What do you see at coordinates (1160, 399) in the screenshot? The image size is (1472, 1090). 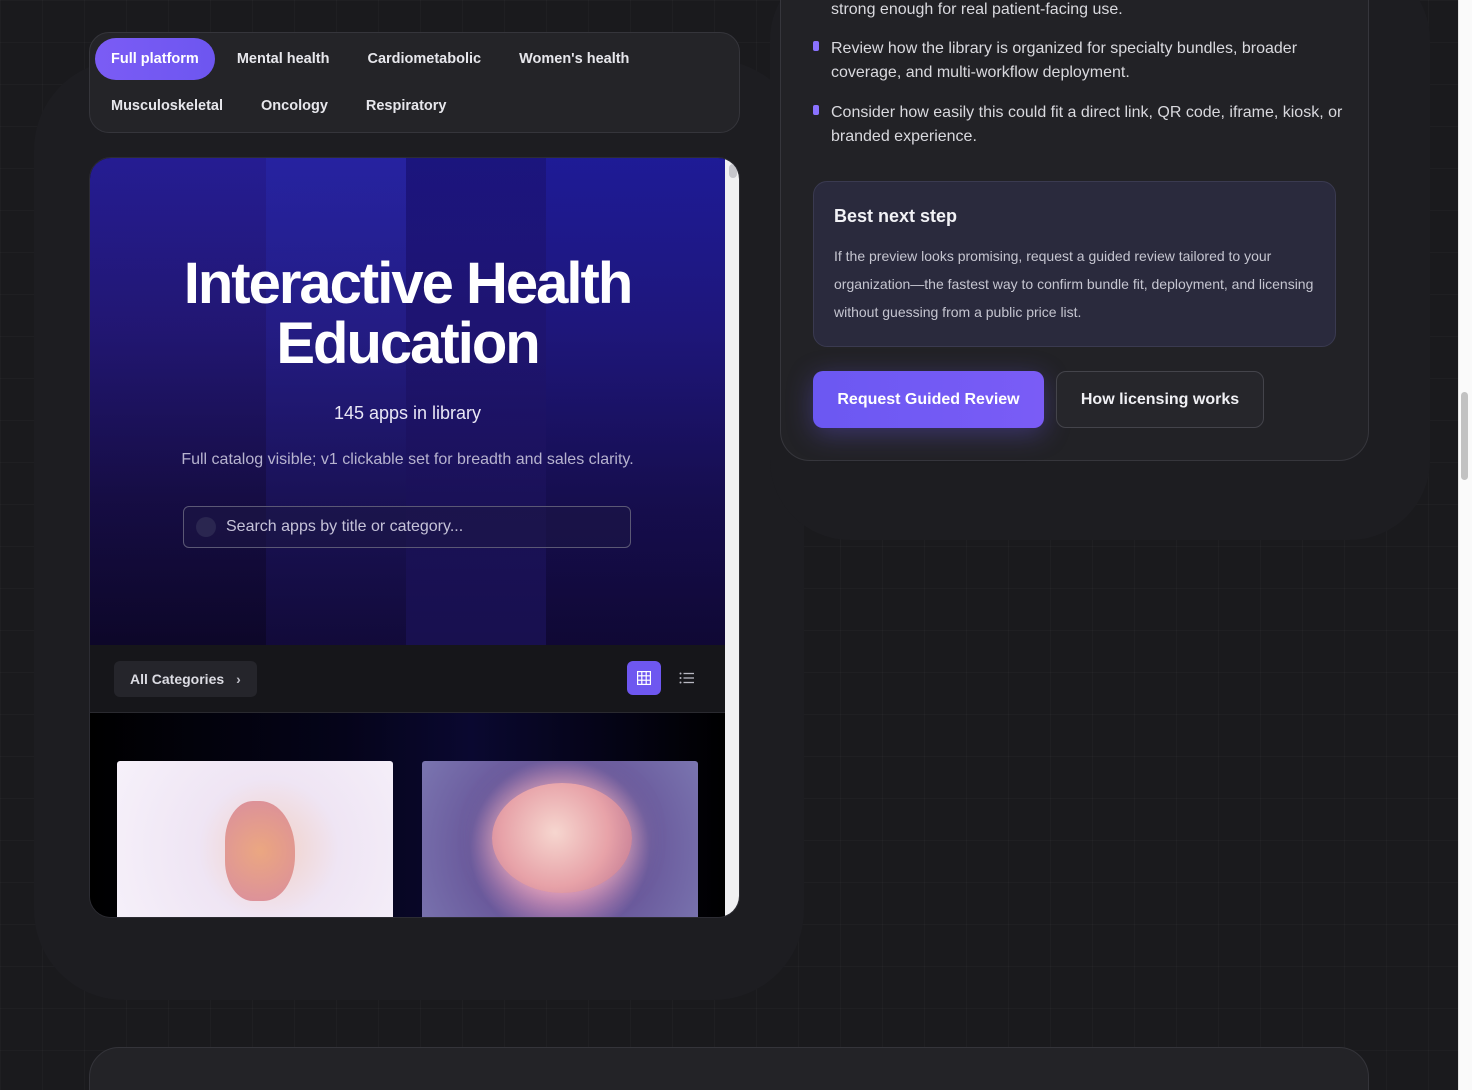 I see `how-licensing-works-button: How licensing works` at bounding box center [1160, 399].